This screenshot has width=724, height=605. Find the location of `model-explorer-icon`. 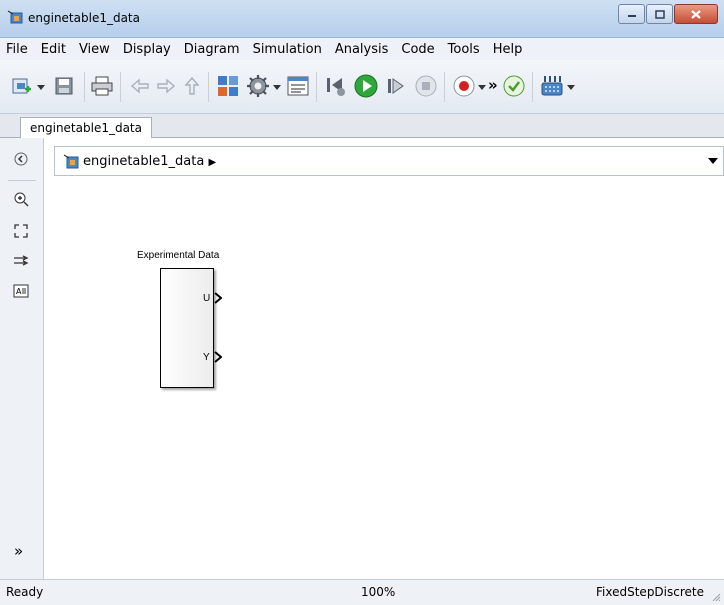

model-explorer-icon is located at coordinates (298, 86).